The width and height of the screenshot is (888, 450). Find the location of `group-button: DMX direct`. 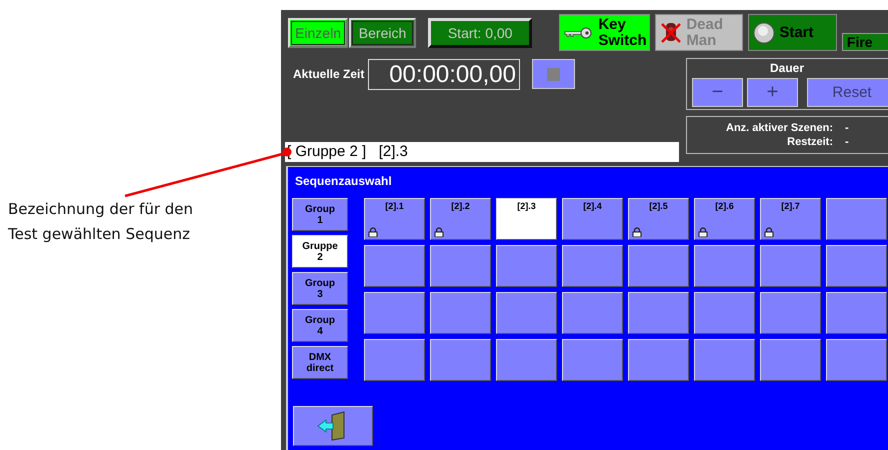

group-button: DMX direct is located at coordinates (320, 362).